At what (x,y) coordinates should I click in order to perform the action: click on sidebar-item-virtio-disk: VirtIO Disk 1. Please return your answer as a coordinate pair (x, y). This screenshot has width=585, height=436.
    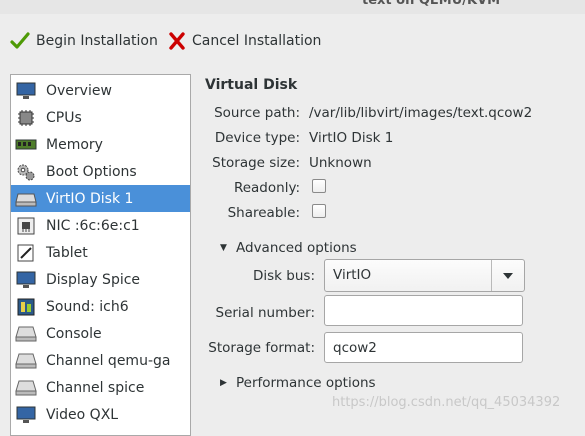
    Looking at the image, I should click on (100, 198).